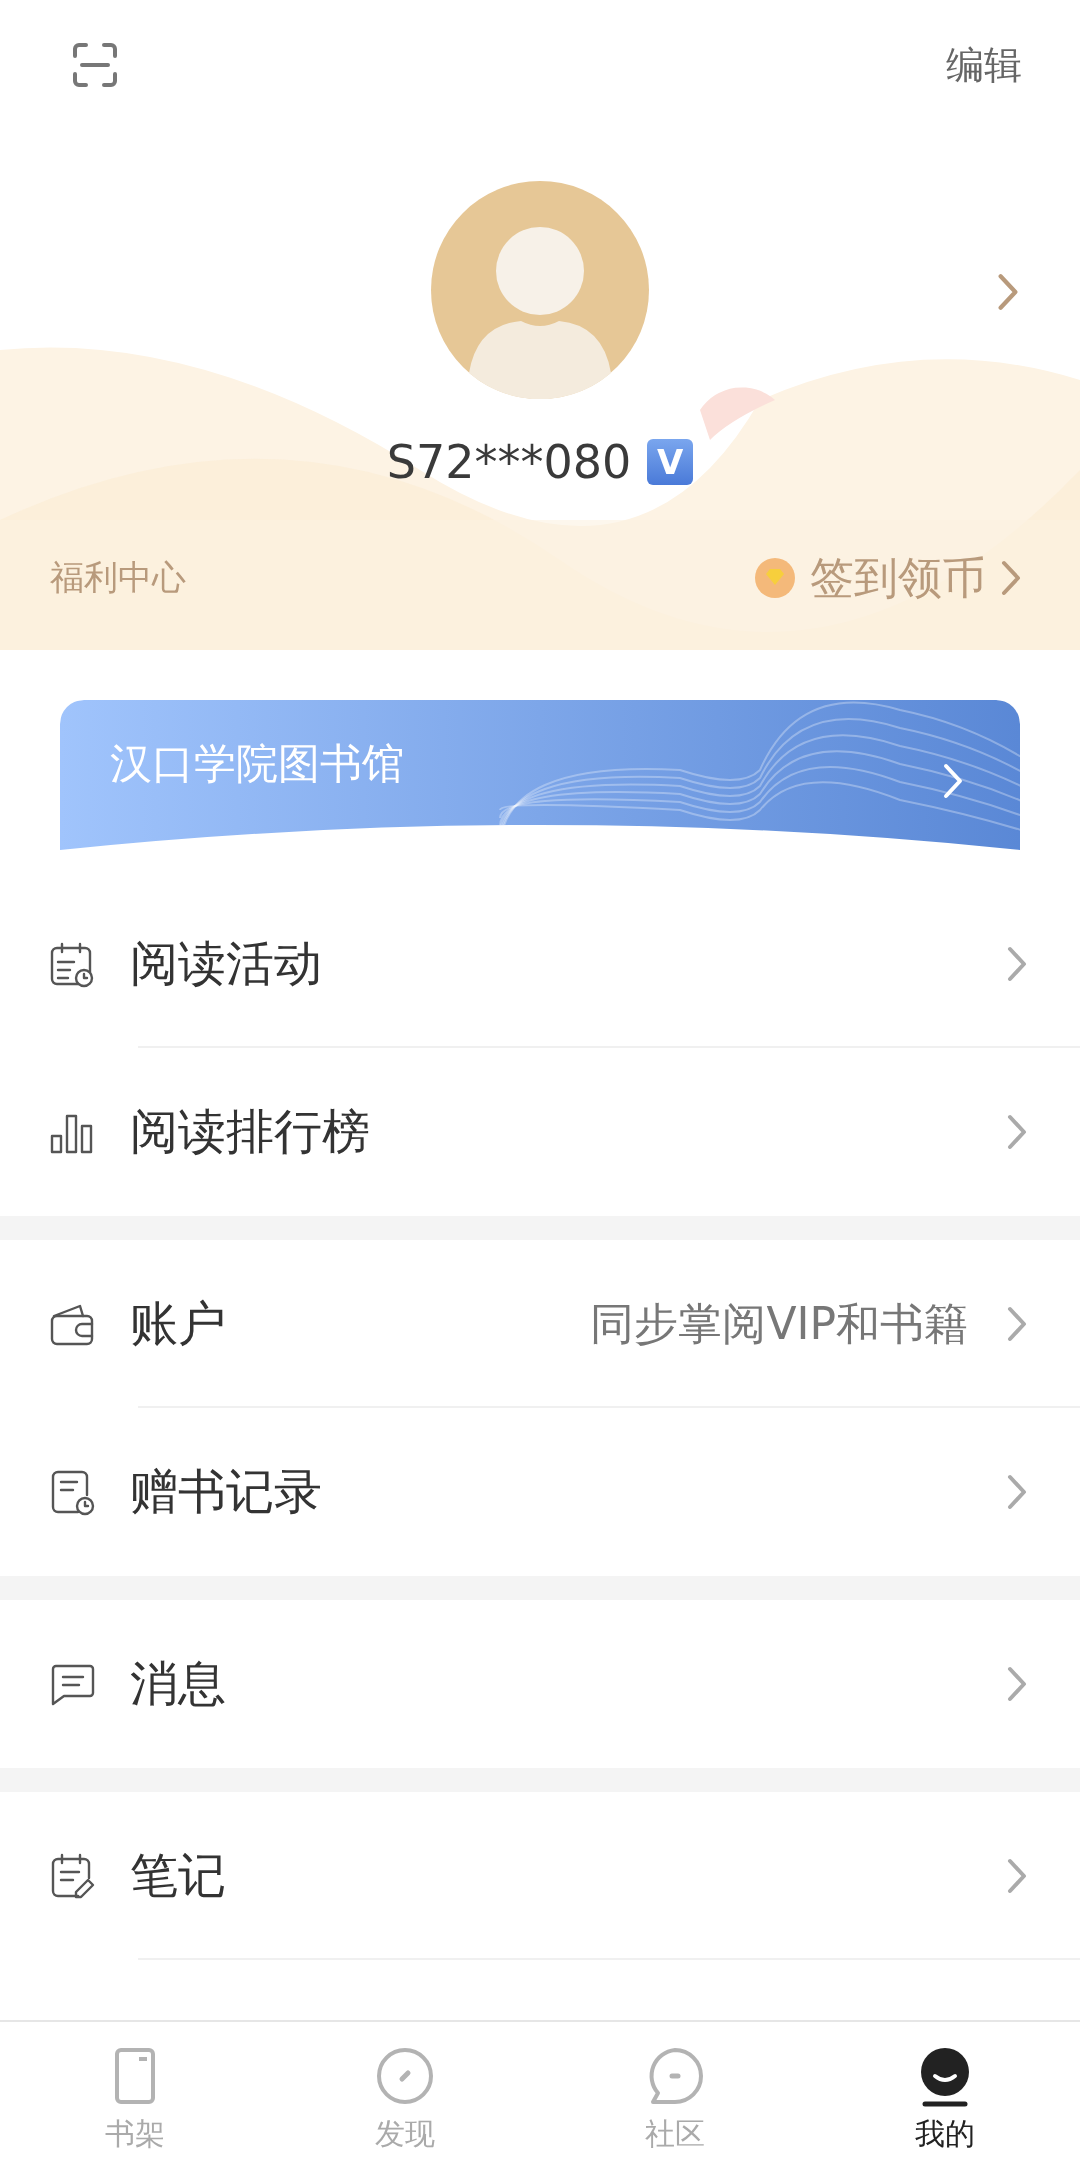  Describe the element at coordinates (540, 290) in the screenshot. I see `avatar` at that location.